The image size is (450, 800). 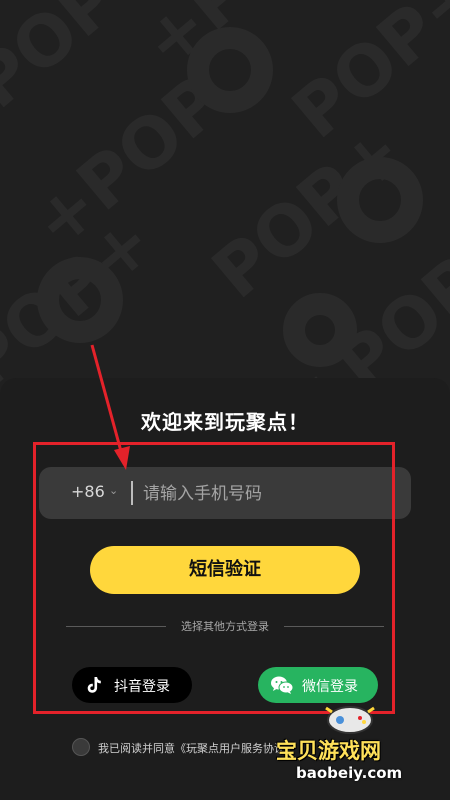 I want to click on watermark-domain: baobeiy.com, so click(x=349, y=773).